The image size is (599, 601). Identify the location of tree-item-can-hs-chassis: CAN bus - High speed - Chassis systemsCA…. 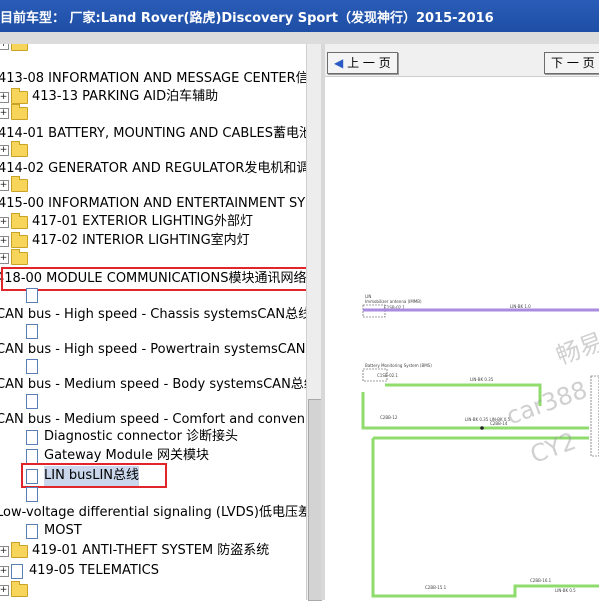
(153, 315).